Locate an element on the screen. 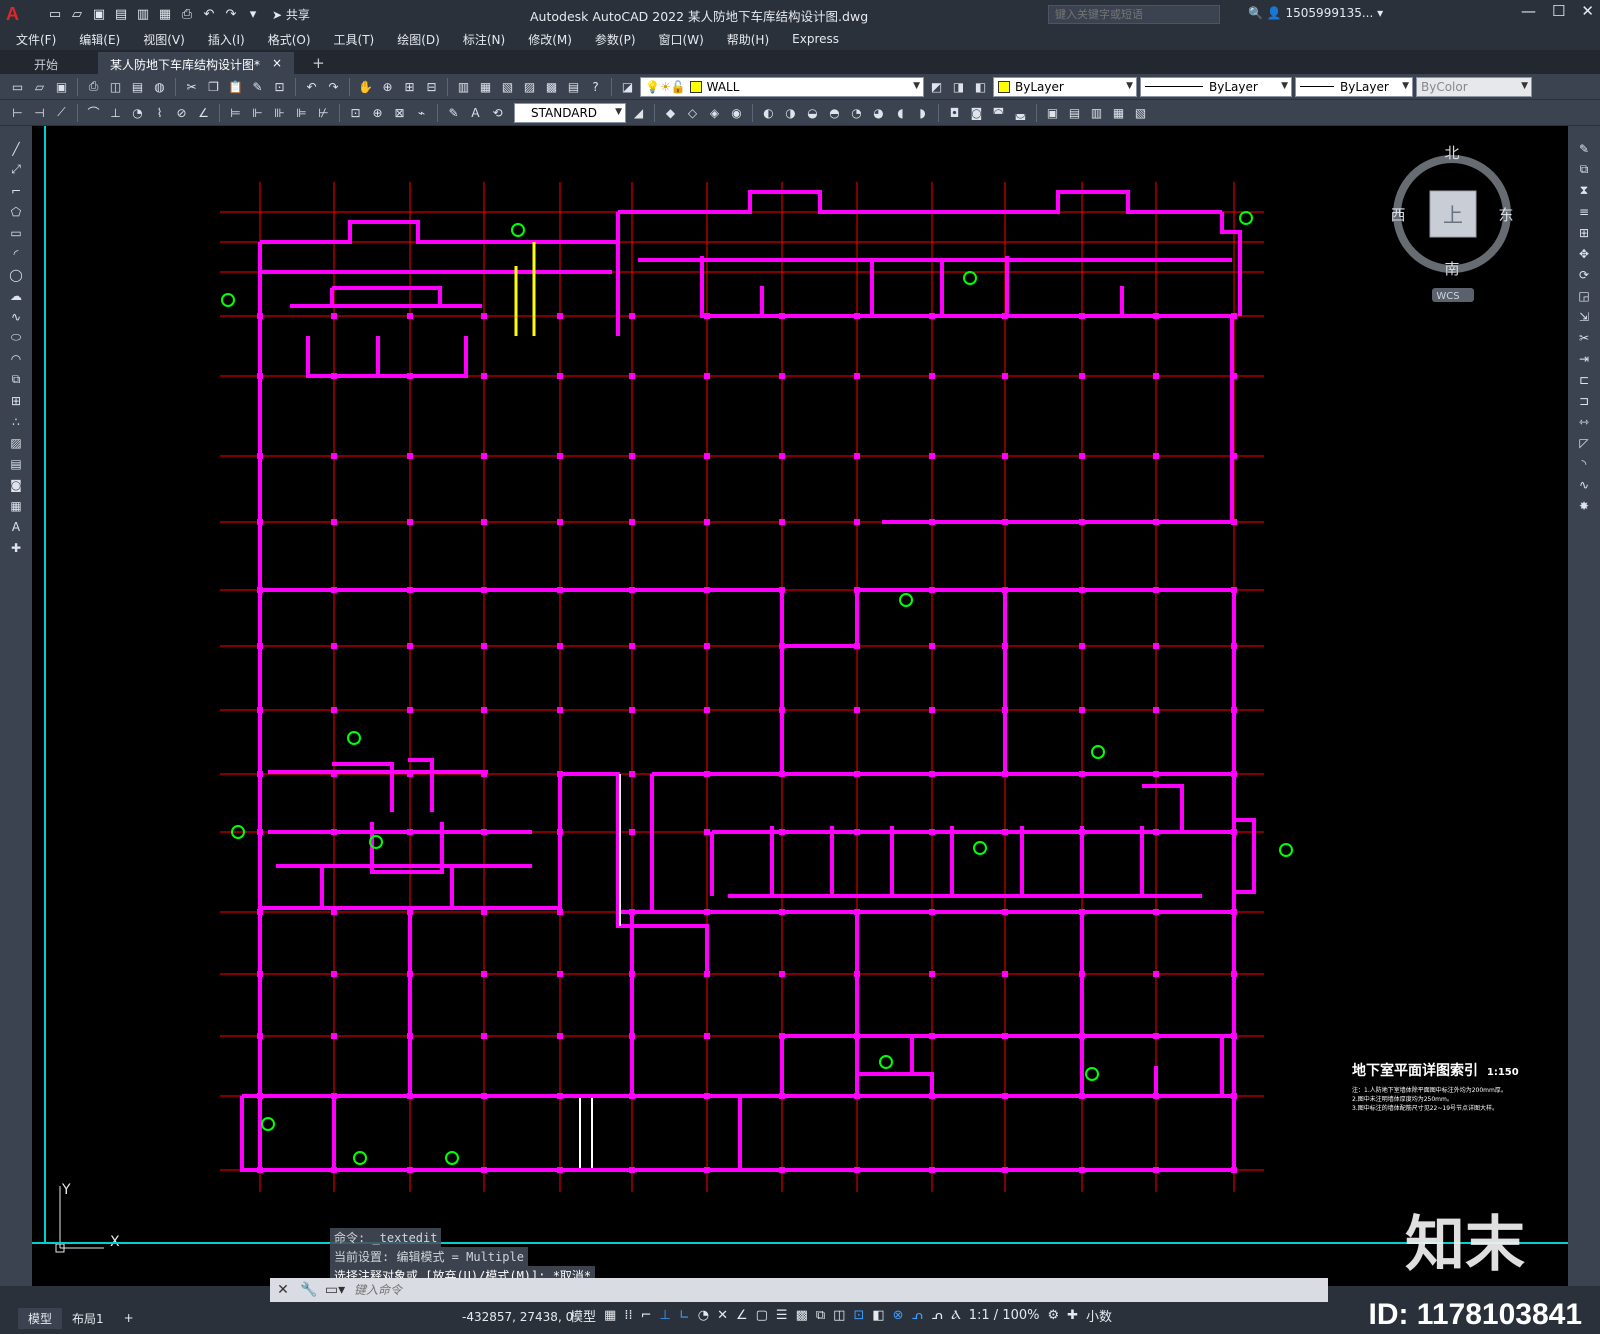 This screenshot has height=1334, width=1600. mirror-icon: ⧗ is located at coordinates (1584, 190).